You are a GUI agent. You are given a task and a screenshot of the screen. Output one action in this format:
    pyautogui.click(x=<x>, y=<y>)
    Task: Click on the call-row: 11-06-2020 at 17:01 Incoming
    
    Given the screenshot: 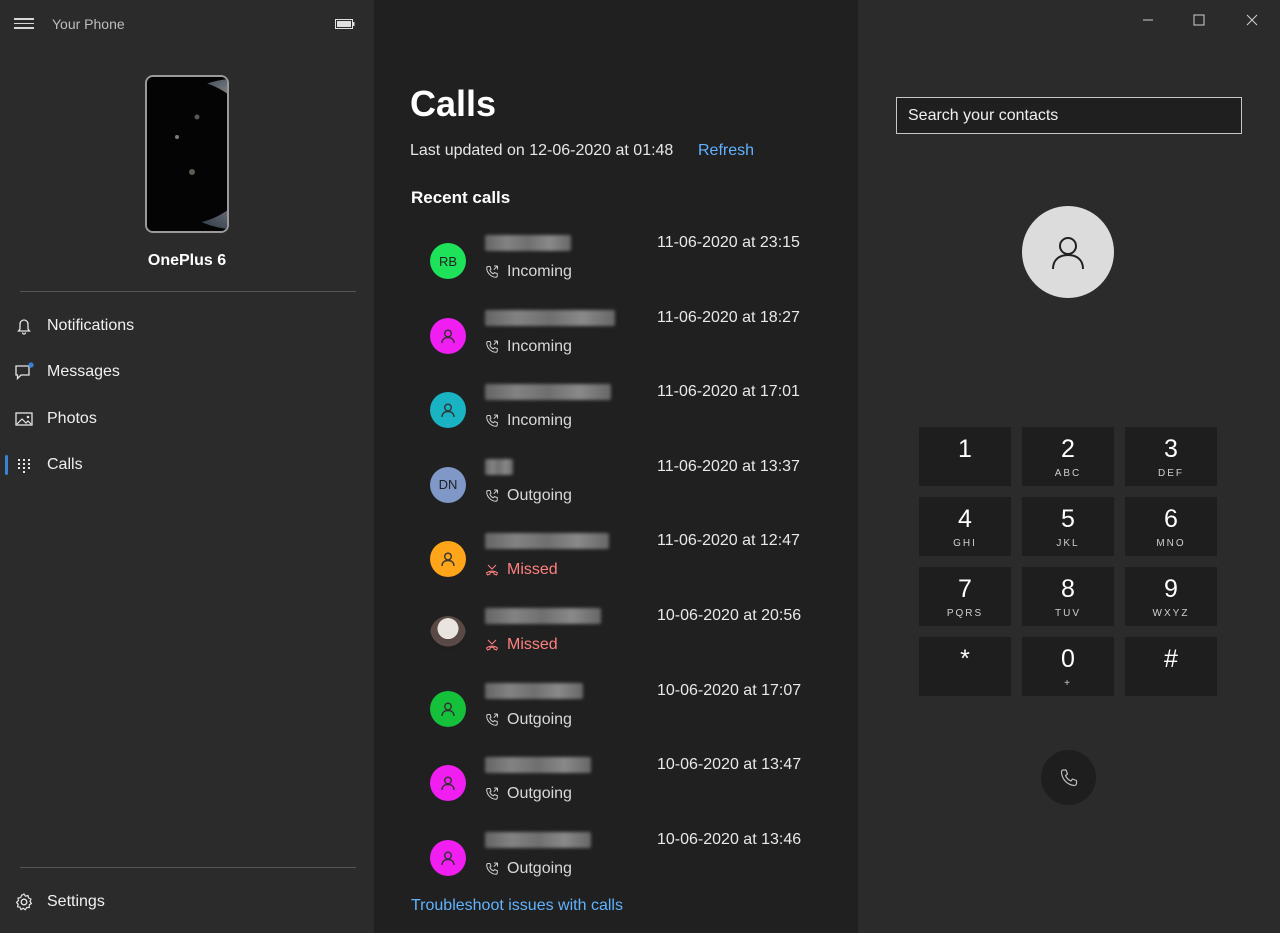 What is the action you would take?
    pyautogui.click(x=620, y=418)
    